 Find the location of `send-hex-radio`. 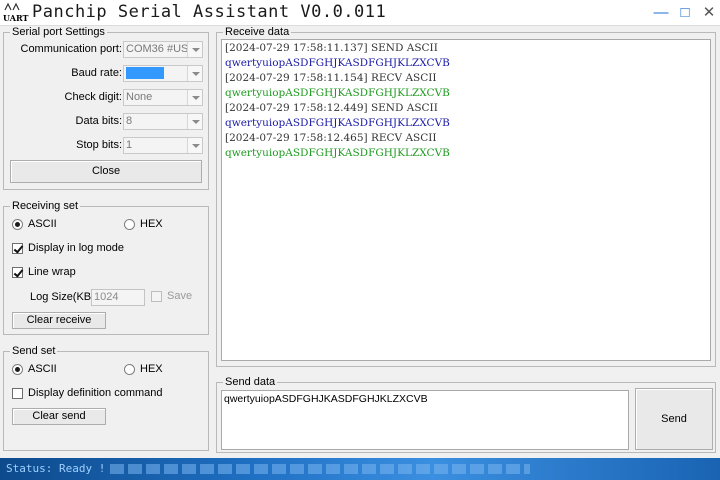

send-hex-radio is located at coordinates (129, 369).